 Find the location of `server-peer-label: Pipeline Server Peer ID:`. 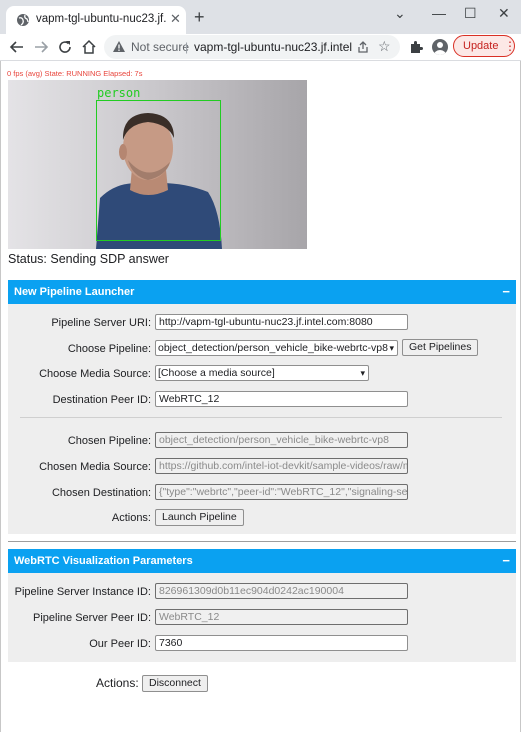

server-peer-label: Pipeline Server Peer ID: is located at coordinates (92, 618).